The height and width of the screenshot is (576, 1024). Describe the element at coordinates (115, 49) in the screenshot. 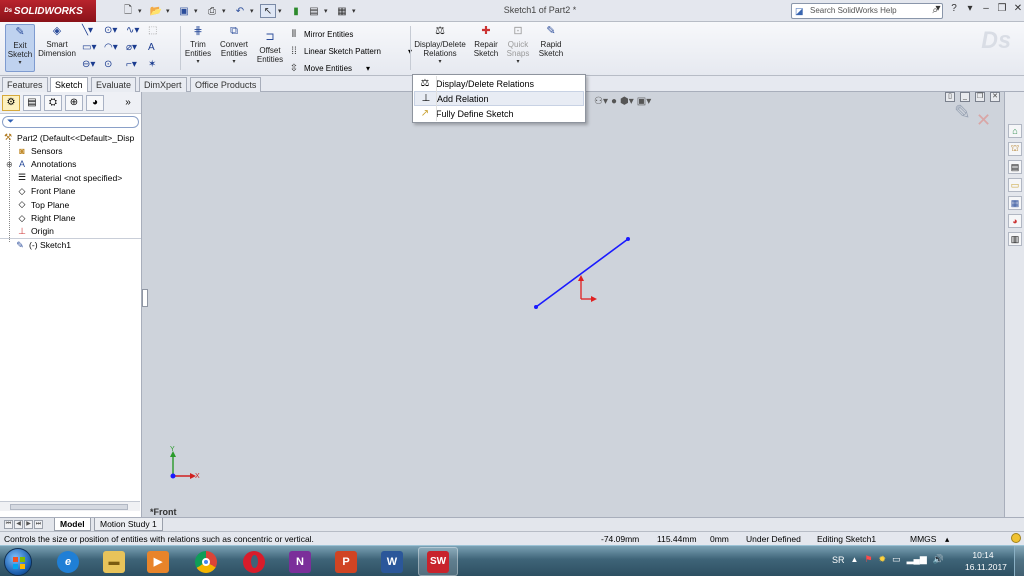

I see `arc-icon: ◠▾` at that location.